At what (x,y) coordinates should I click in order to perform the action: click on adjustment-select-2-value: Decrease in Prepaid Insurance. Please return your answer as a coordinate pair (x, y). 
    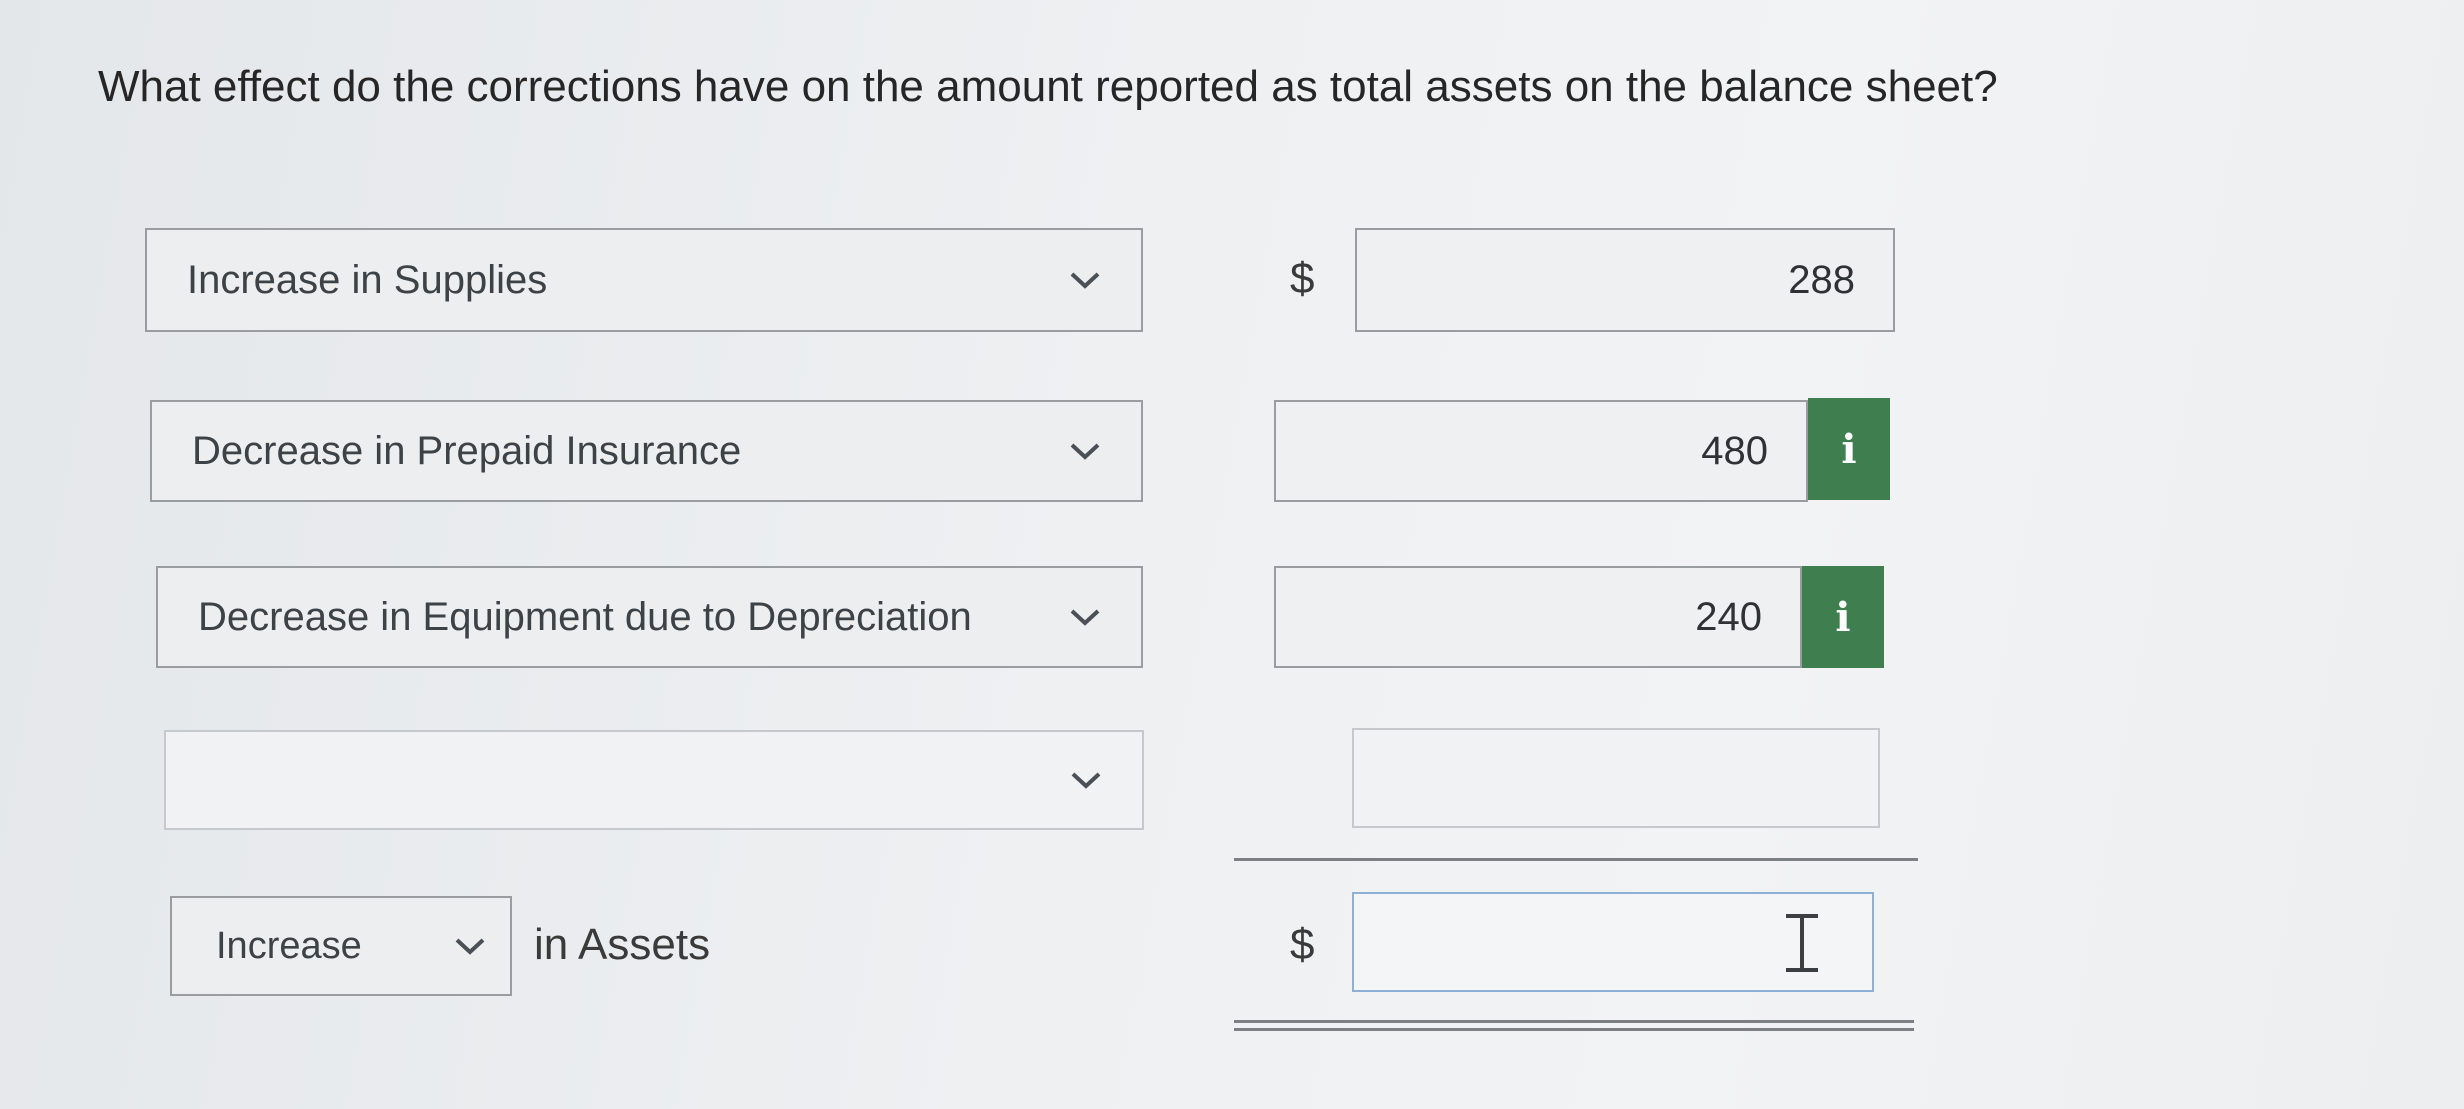
    Looking at the image, I should click on (467, 450).